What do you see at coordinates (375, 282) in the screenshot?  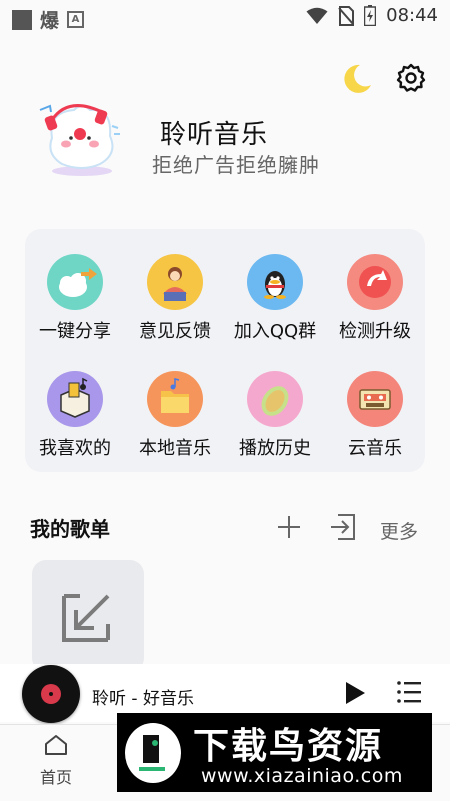 I see `upgrade-icon` at bounding box center [375, 282].